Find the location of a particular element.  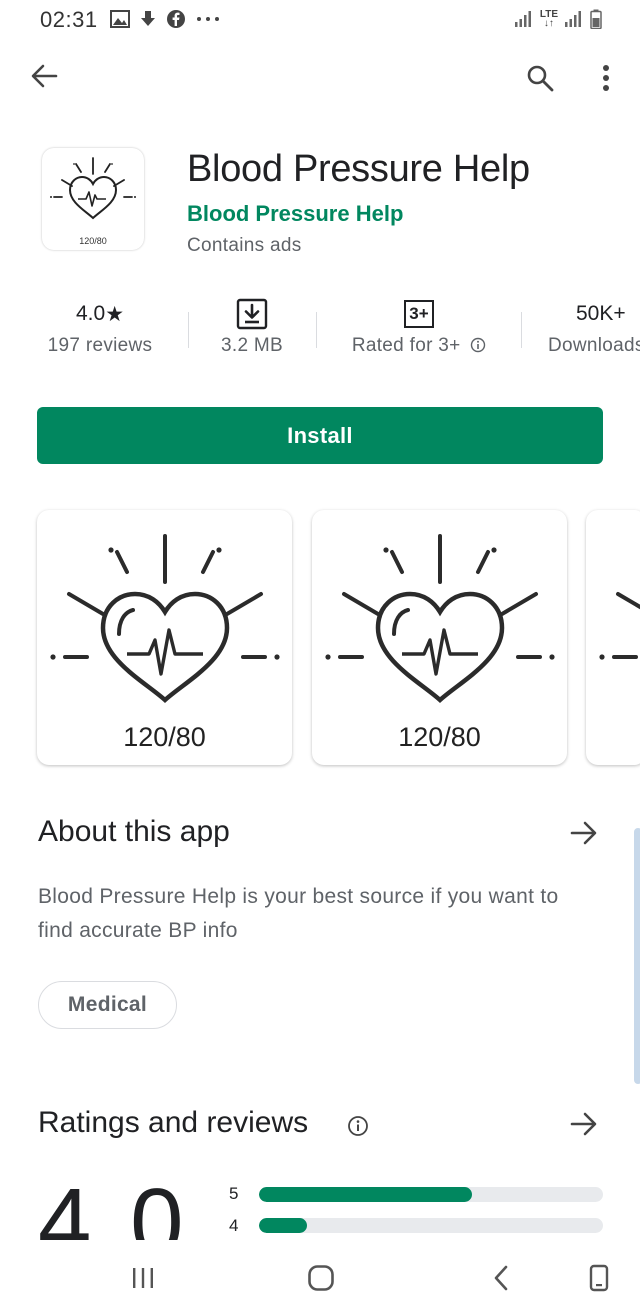

app-title: Blood Pressure Help is located at coordinates (358, 169).